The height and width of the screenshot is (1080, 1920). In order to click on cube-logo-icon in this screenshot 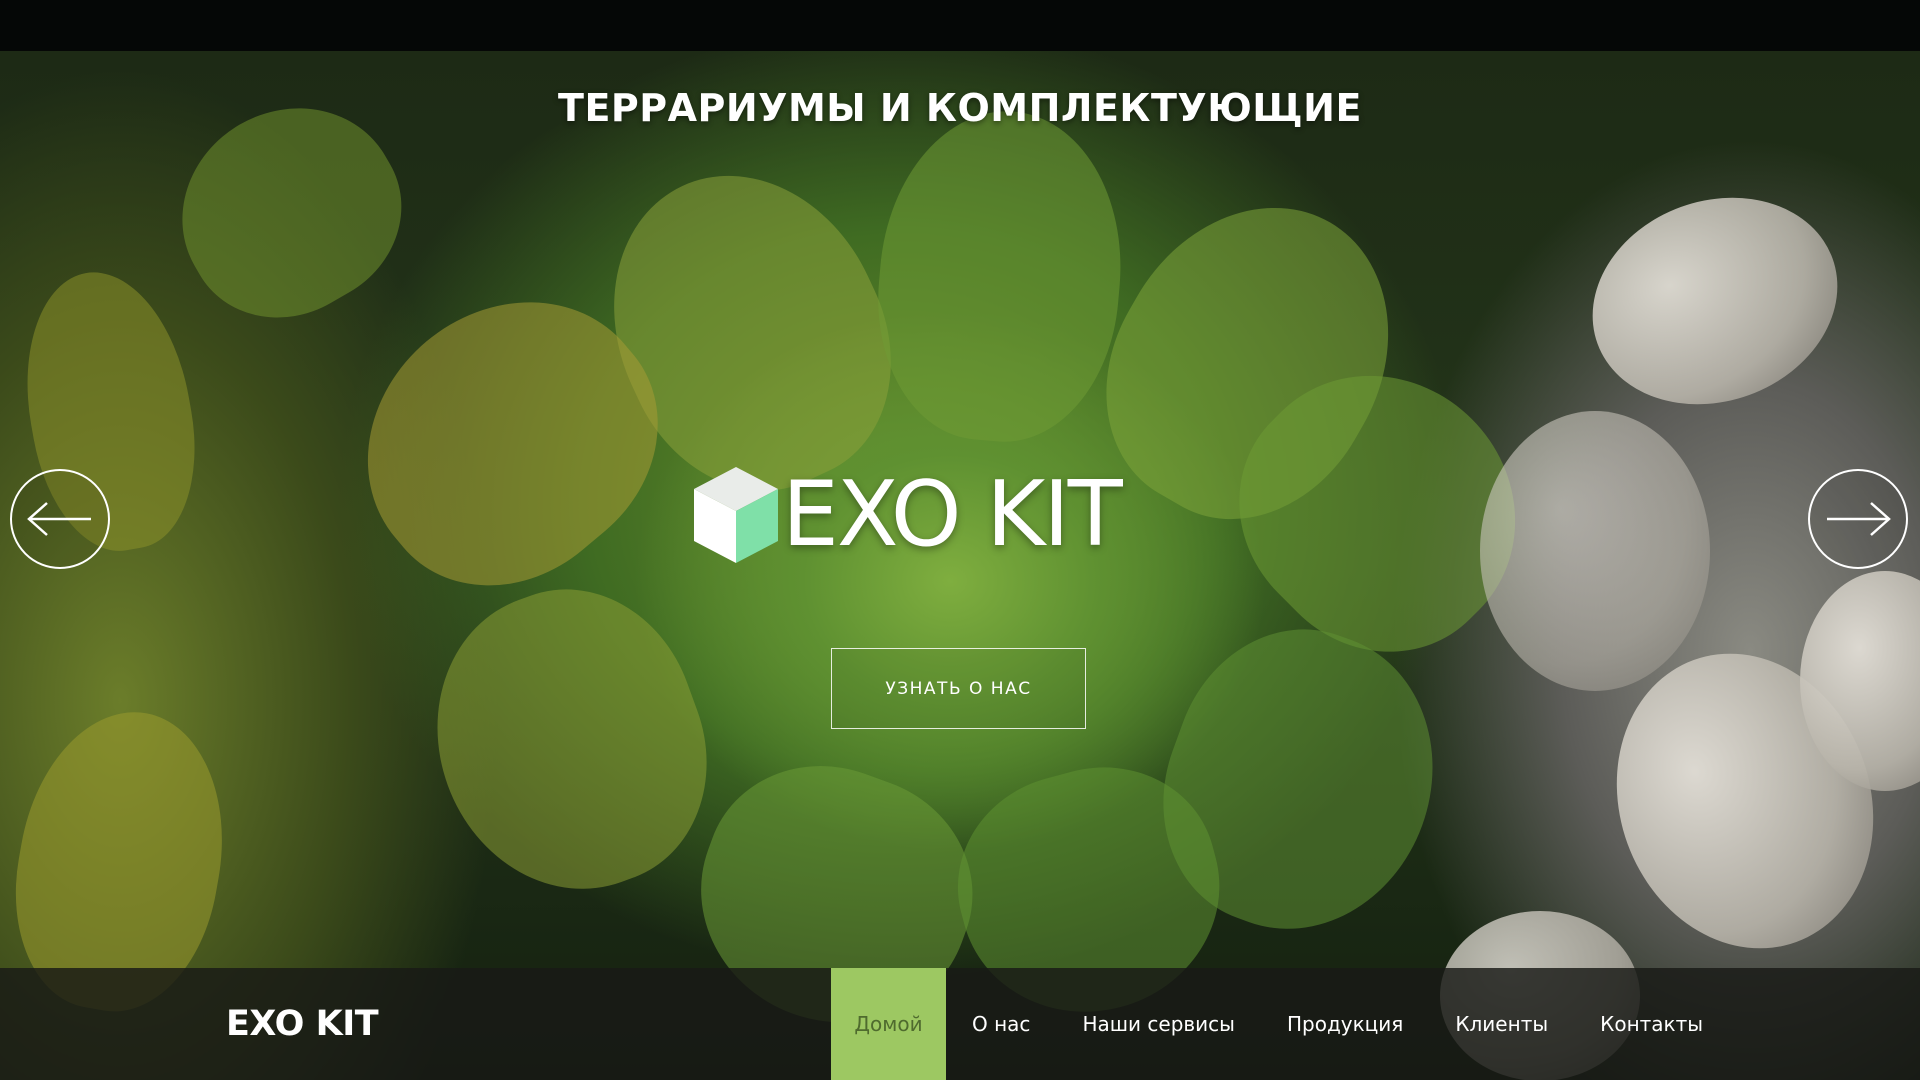, I will do `click(736, 515)`.